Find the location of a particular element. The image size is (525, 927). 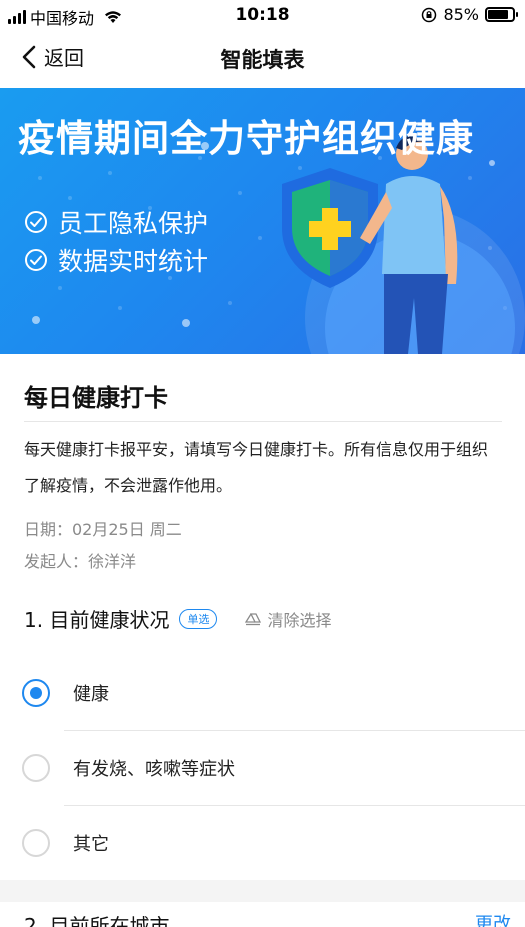

question-2-row: 2. 目前所在城市 更改 is located at coordinates (262, 914).